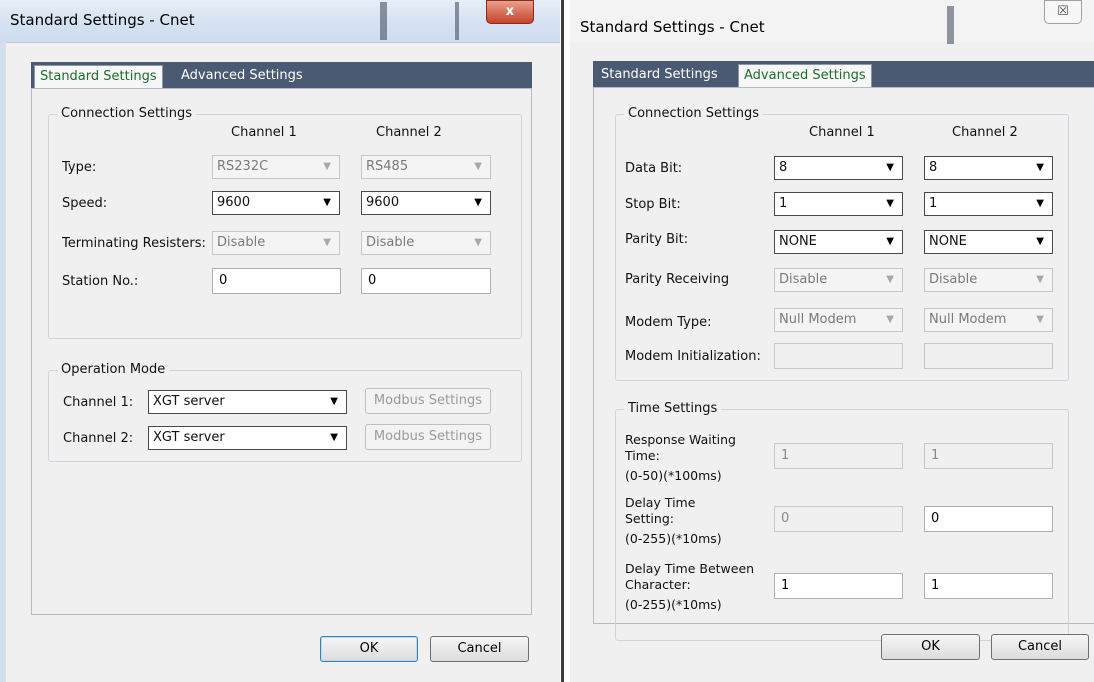  I want to click on modbus-settings-button-ch1: Modbus Settings, so click(428, 401).